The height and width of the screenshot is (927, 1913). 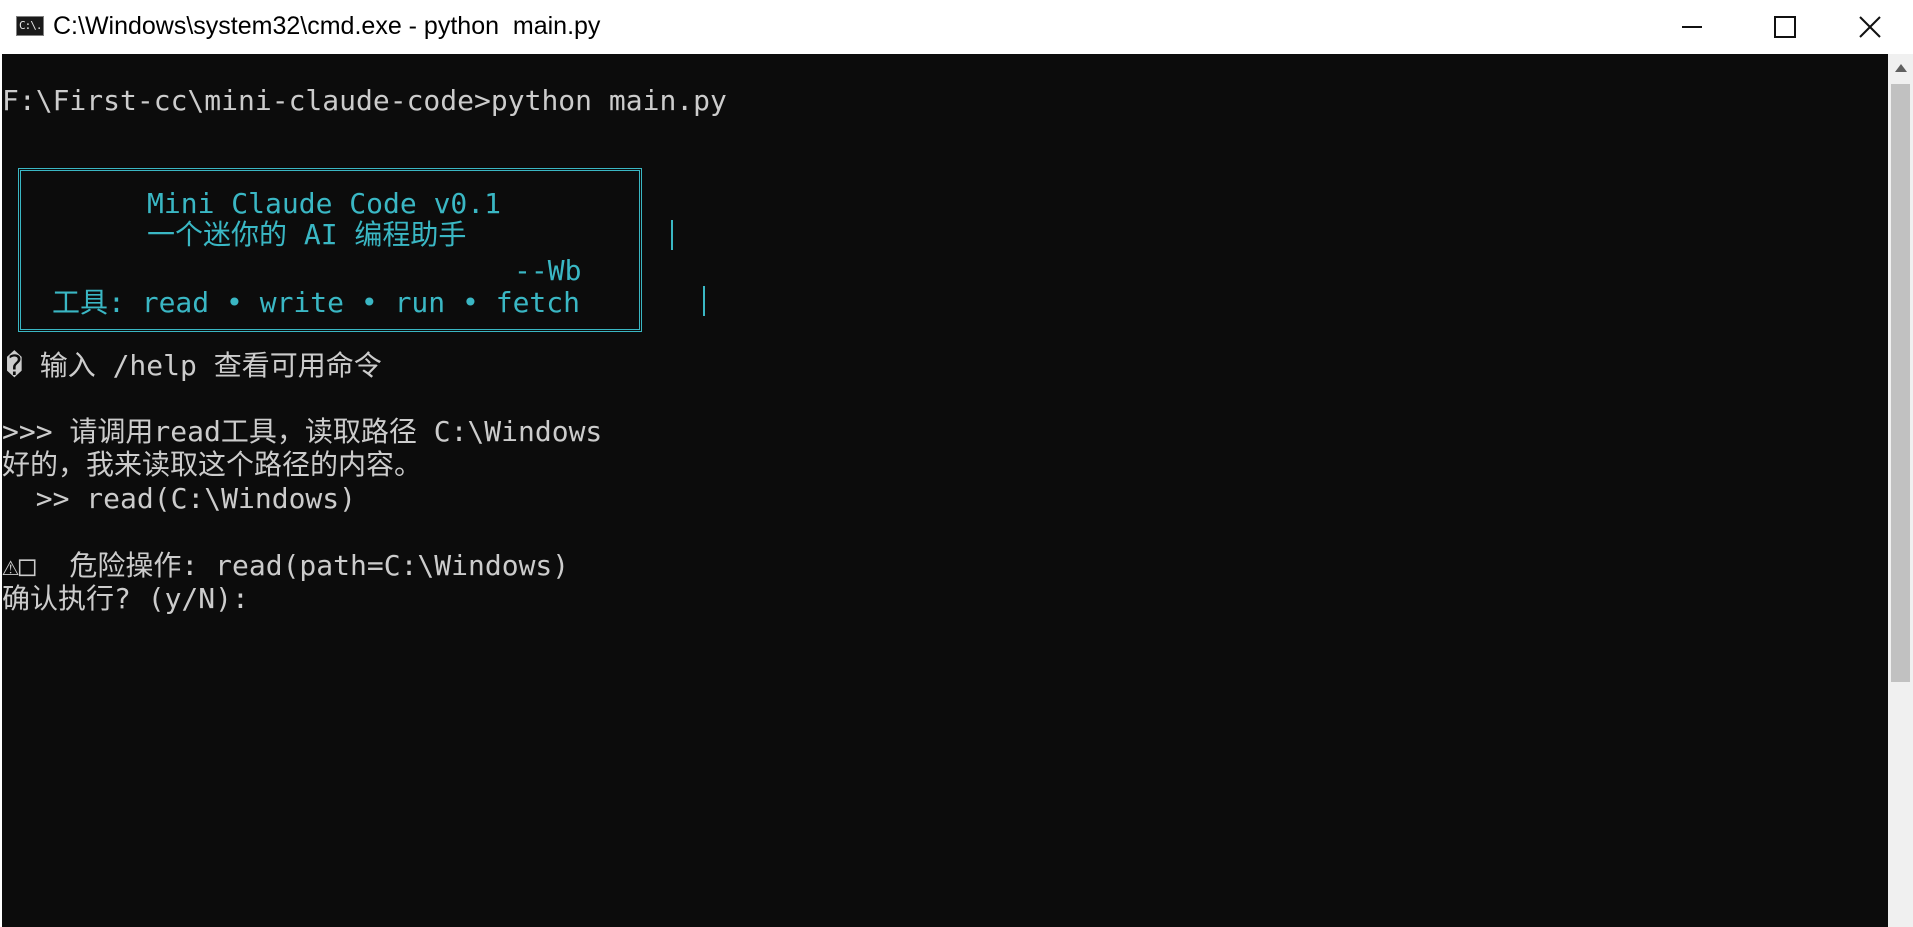 I want to click on scroll-thumb, so click(x=1900, y=383).